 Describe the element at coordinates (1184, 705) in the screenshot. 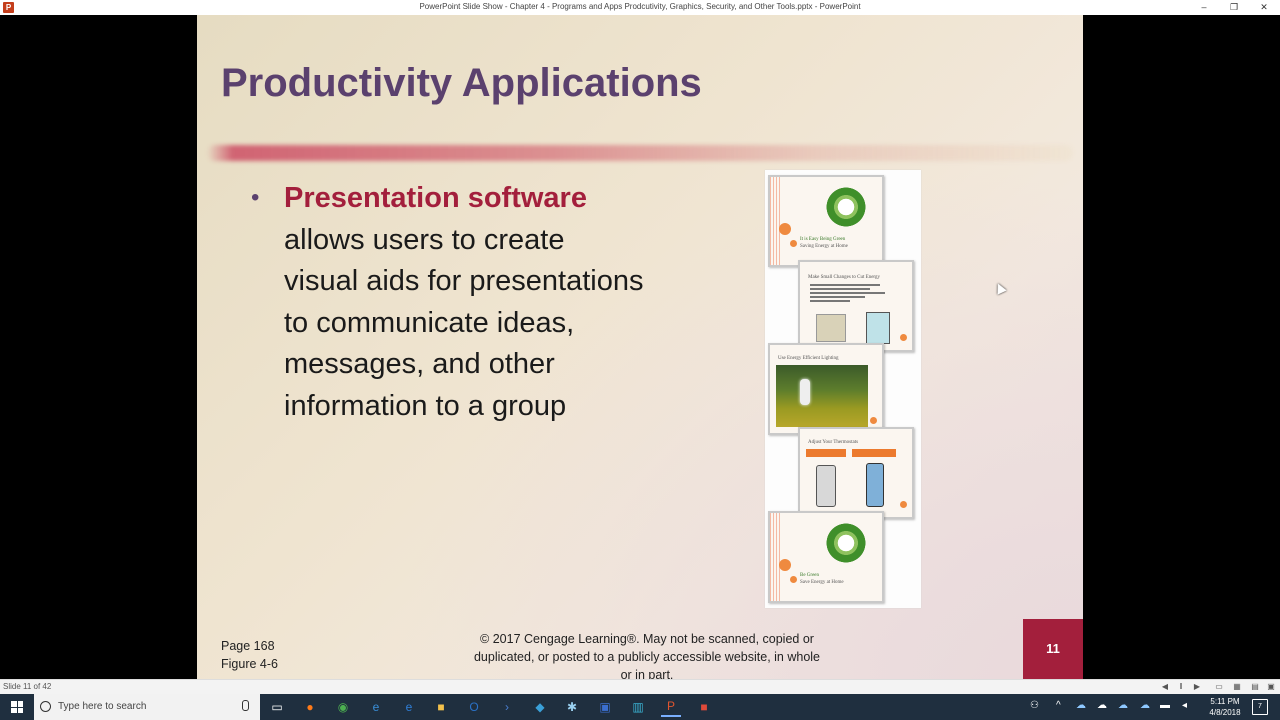

I see `volume-icon: ◂` at that location.